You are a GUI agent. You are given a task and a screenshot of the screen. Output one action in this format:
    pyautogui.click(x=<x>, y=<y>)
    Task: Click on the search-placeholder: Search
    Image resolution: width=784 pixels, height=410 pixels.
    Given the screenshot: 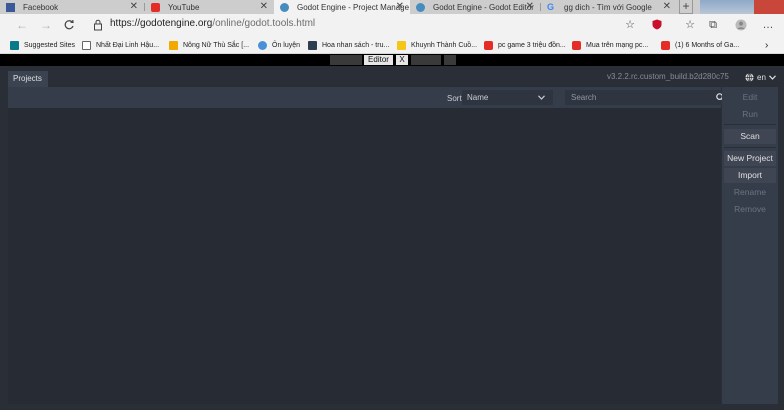 What is the action you would take?
    pyautogui.click(x=584, y=97)
    